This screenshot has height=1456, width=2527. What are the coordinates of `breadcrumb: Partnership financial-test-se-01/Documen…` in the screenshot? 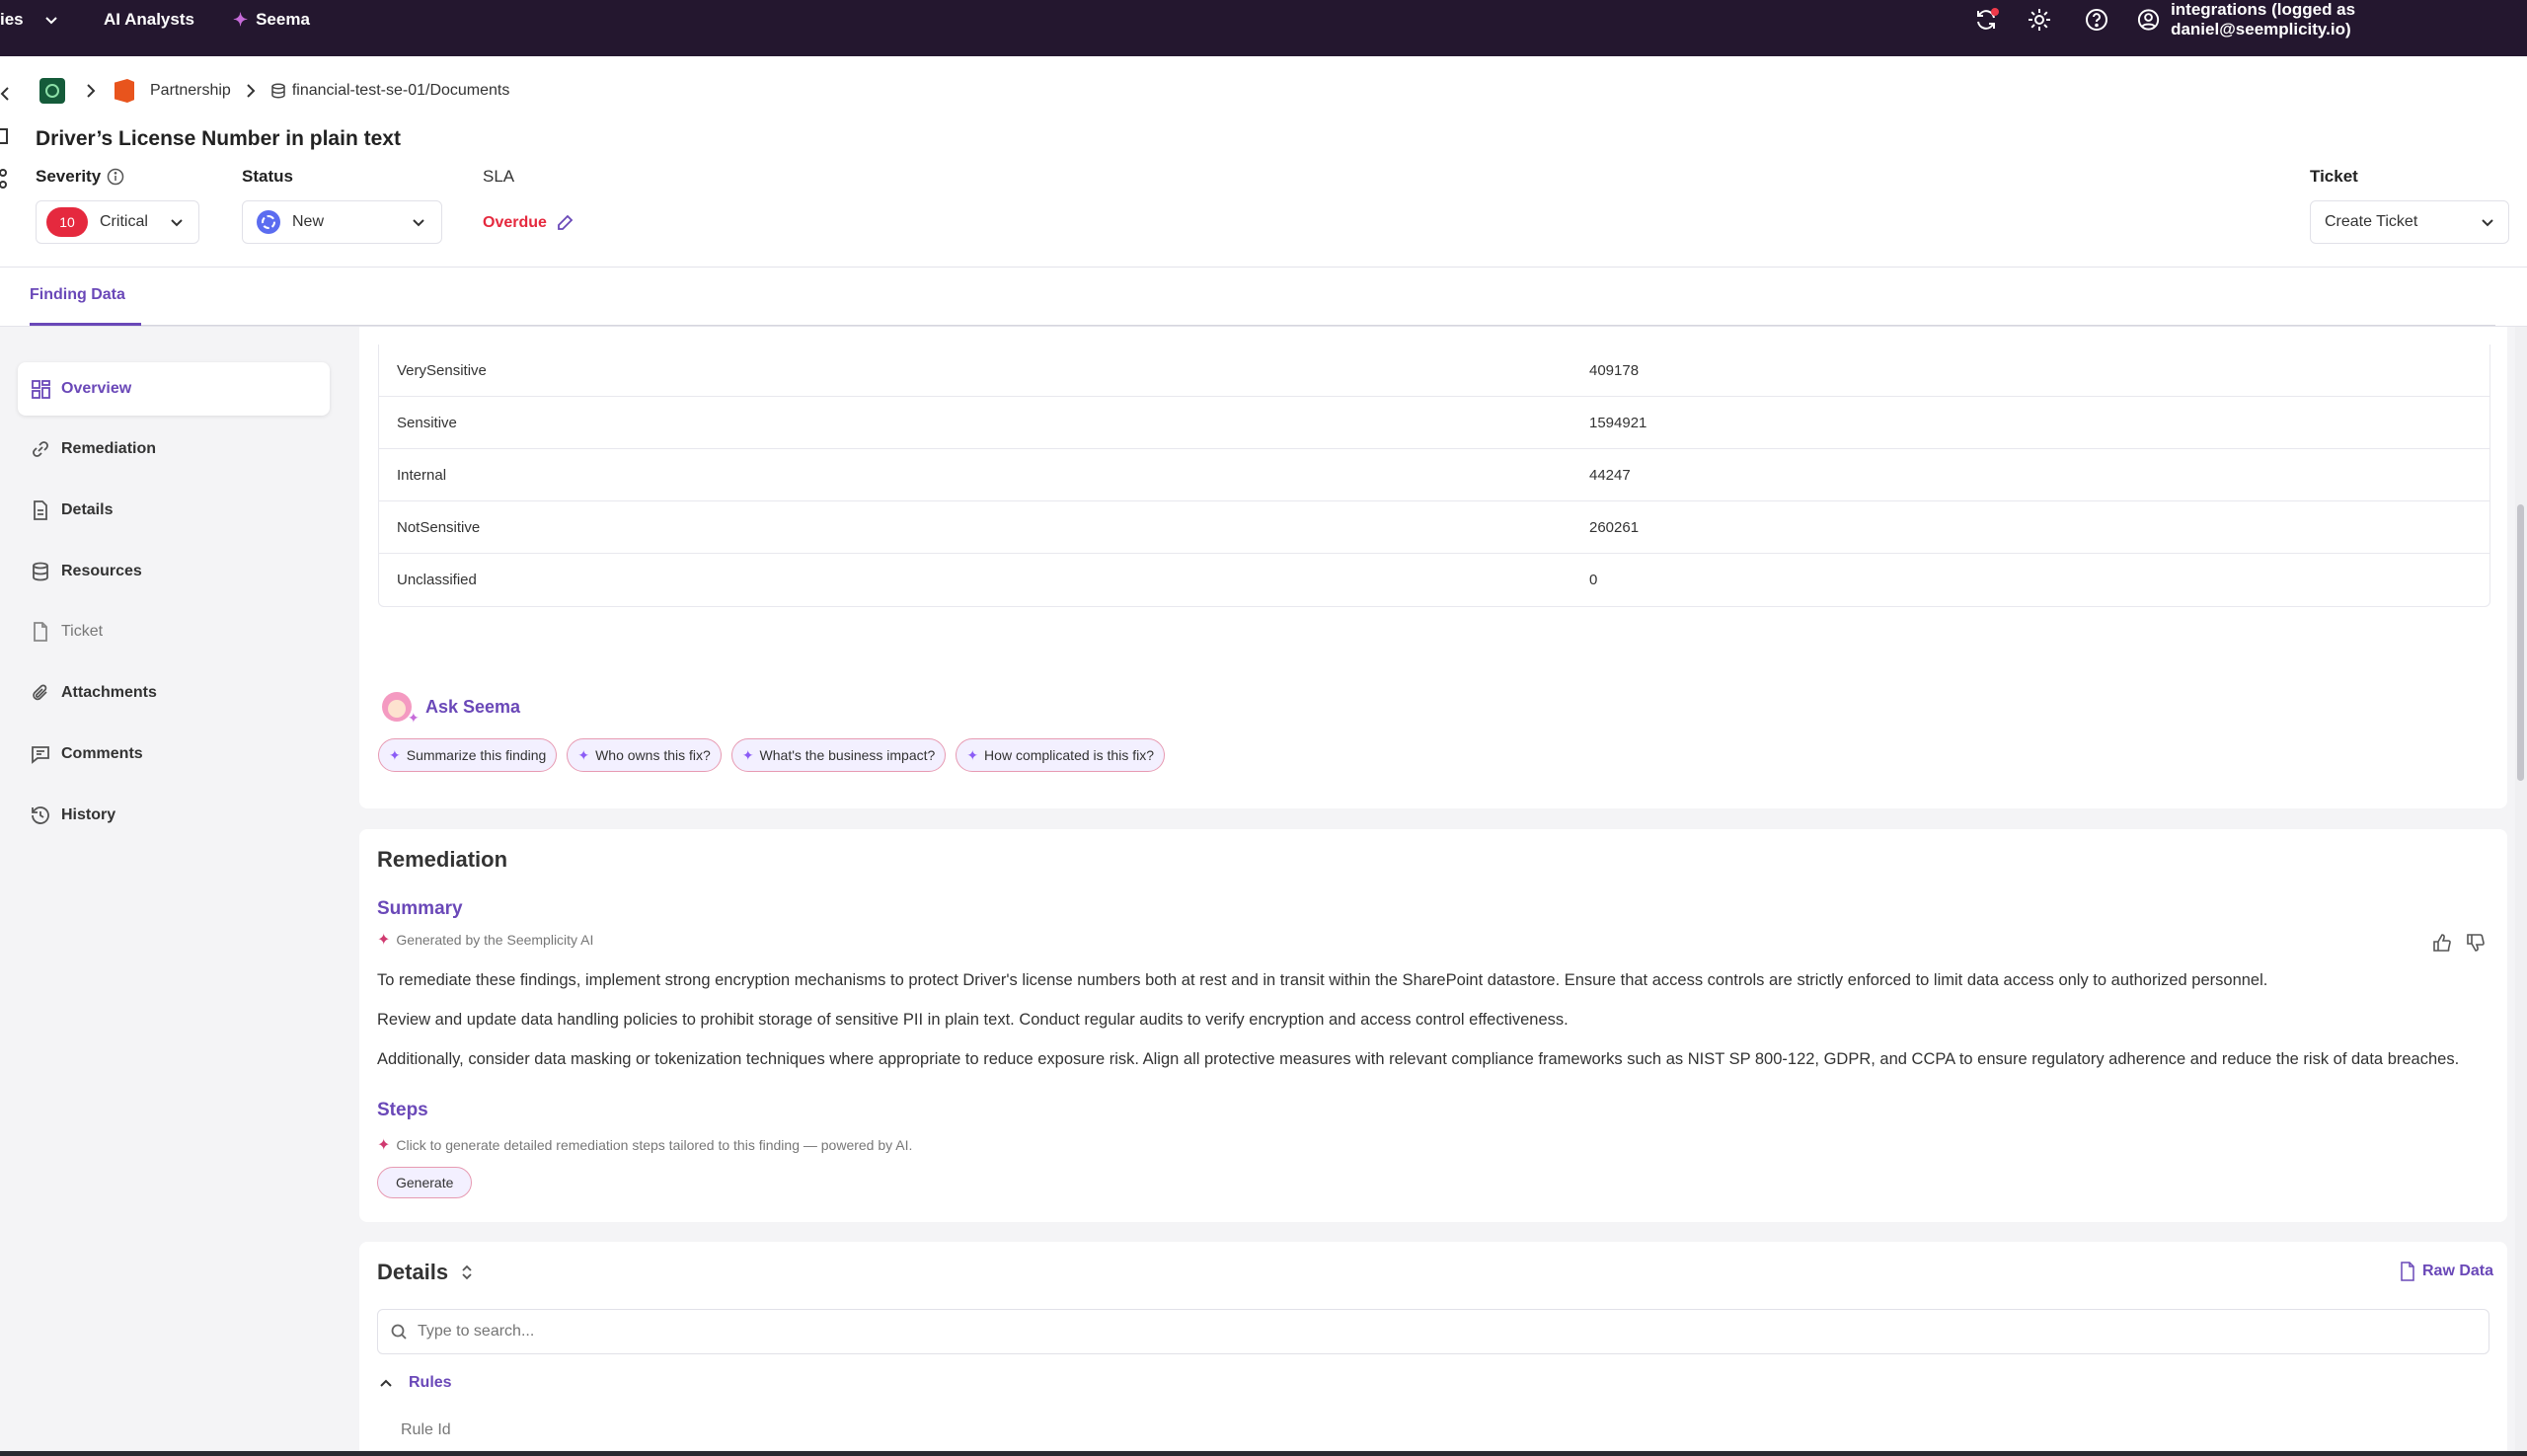 It's located at (274, 91).